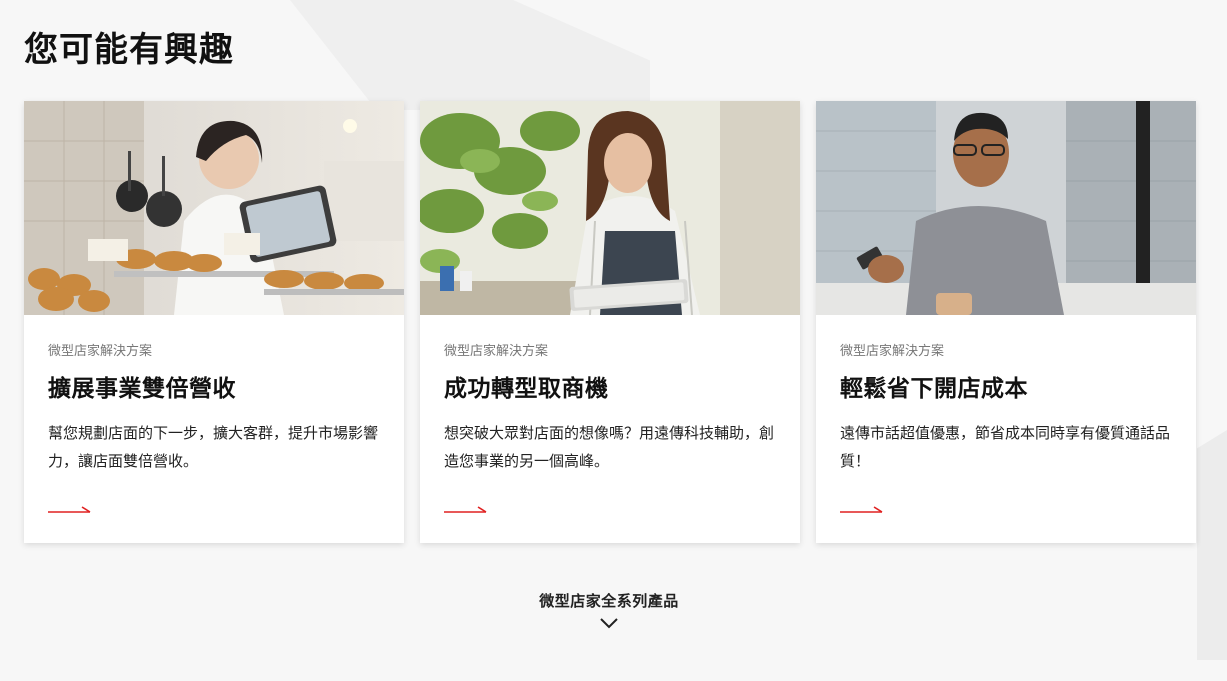  What do you see at coordinates (213, 447) in the screenshot?
I see `card-description: 幫您規劃店面的下一步，擴大客群，提升市場影響力，讓店面雙倍營收。` at bounding box center [213, 447].